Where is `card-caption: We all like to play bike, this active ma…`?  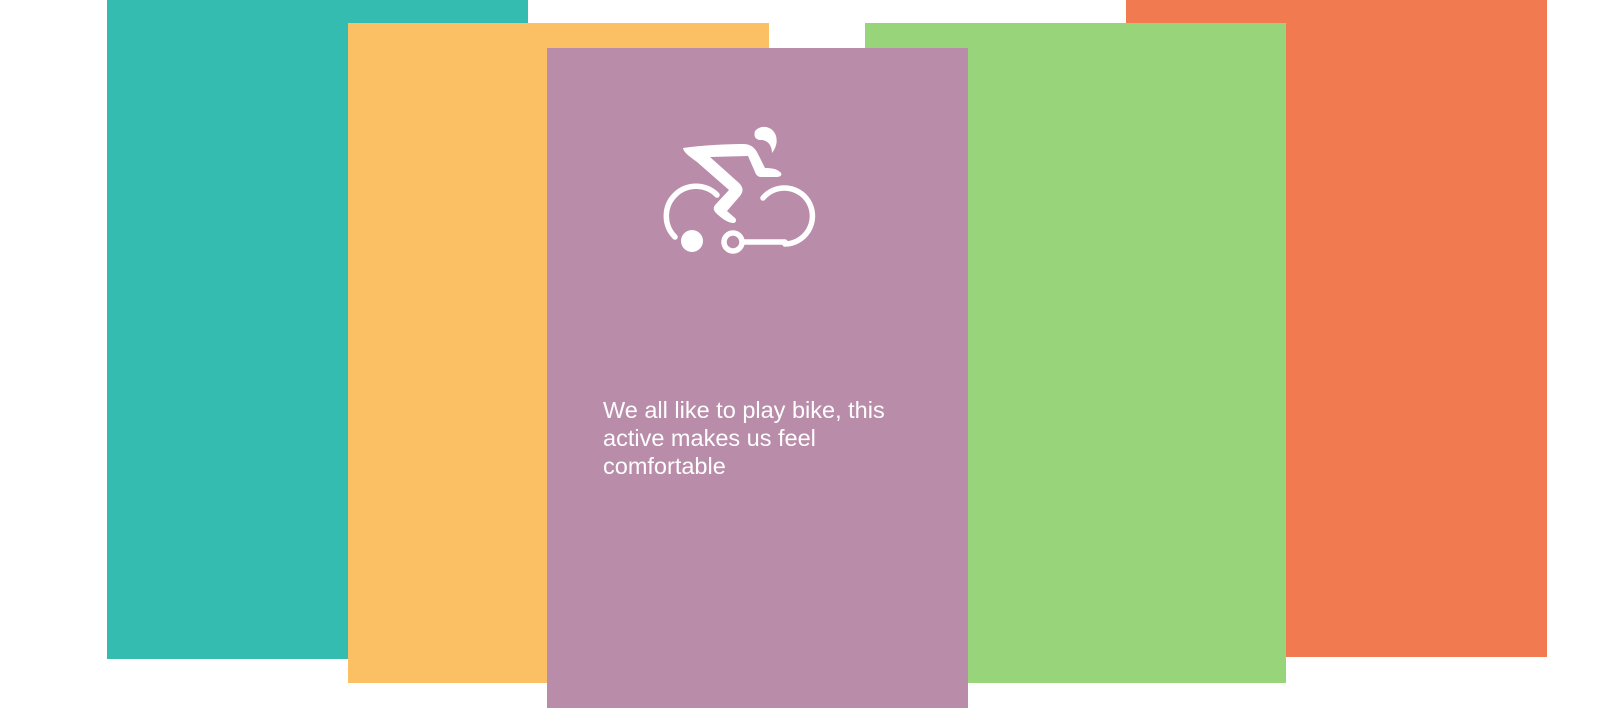 card-caption: We all like to play bike, this active ma… is located at coordinates (744, 438).